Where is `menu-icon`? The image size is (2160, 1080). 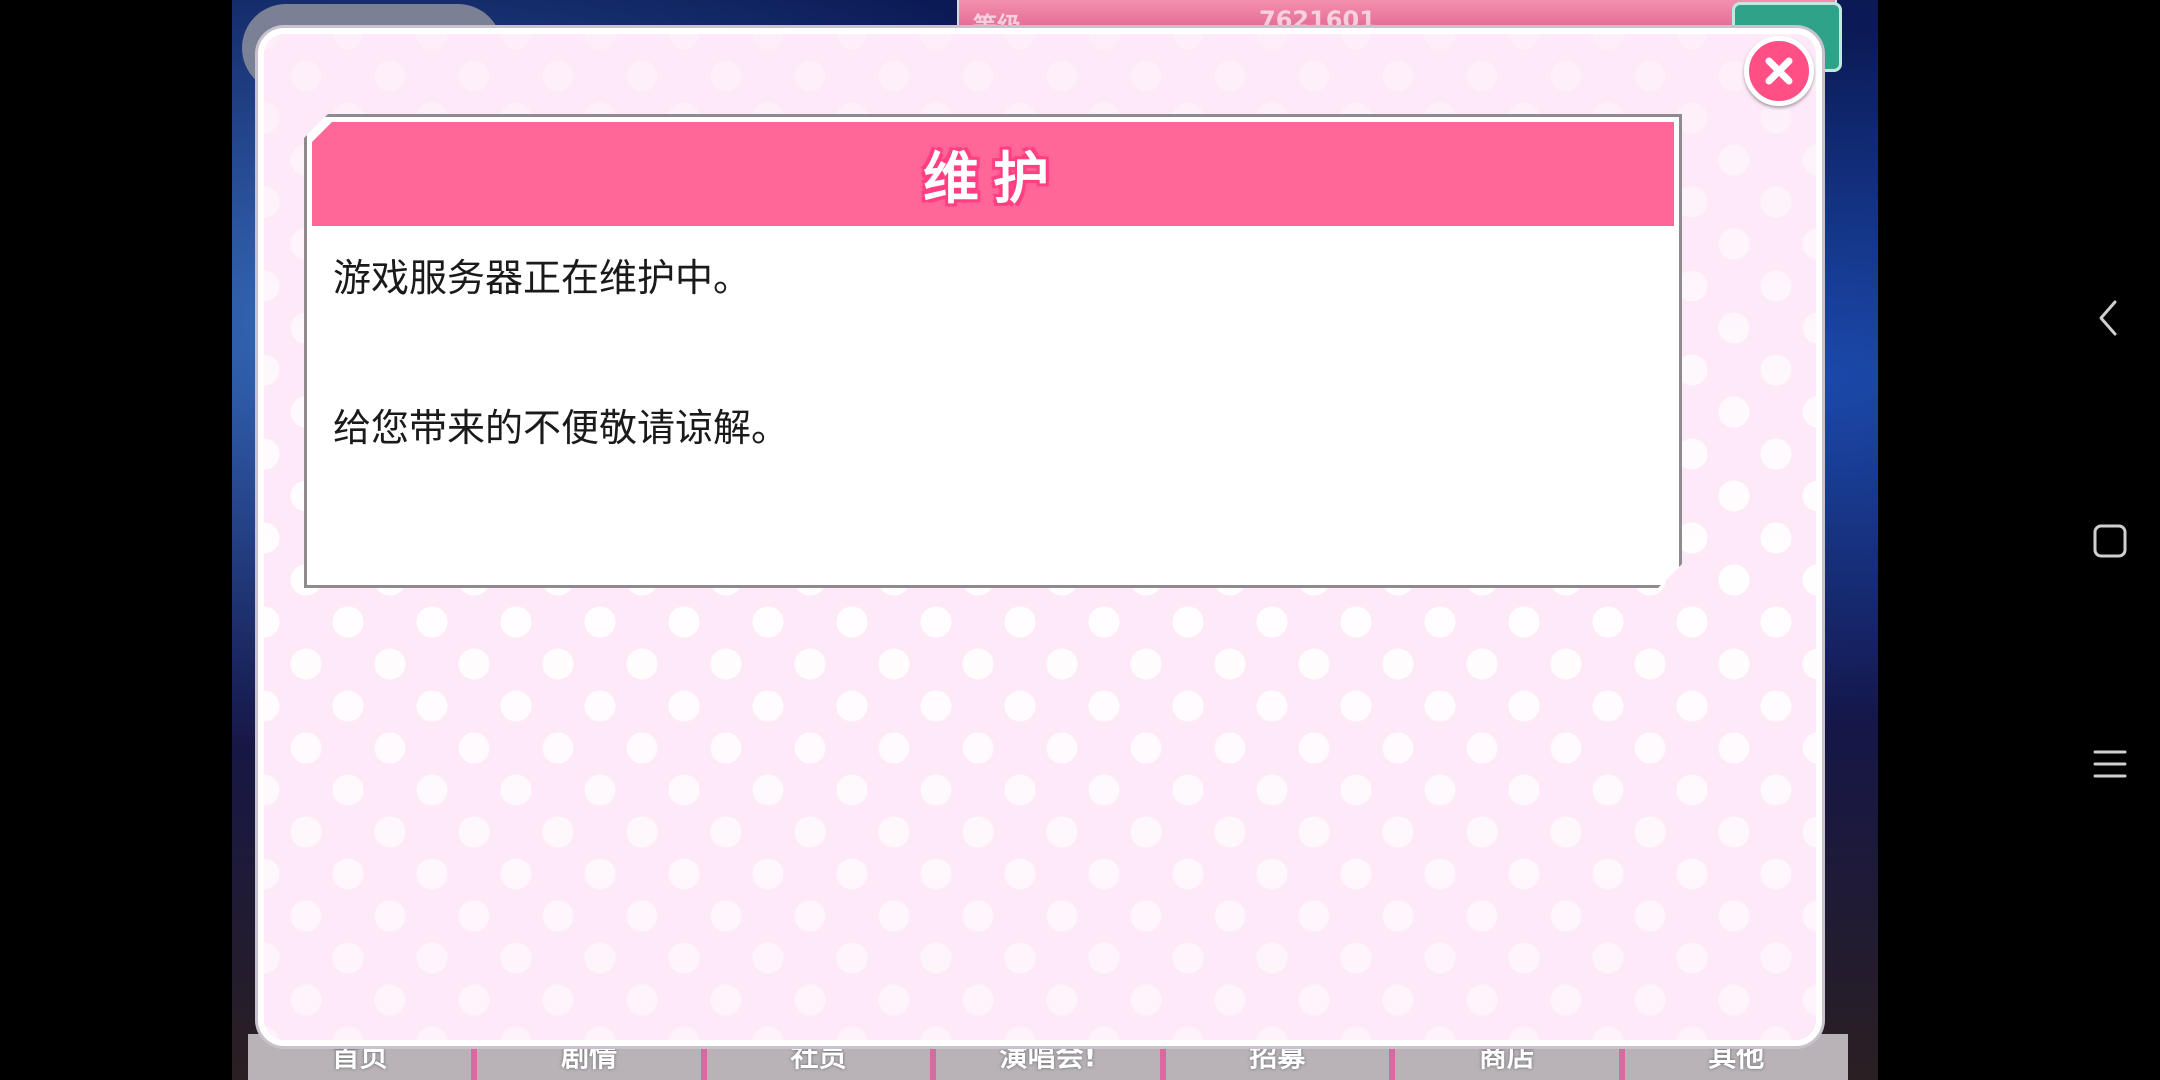 menu-icon is located at coordinates (2110, 764).